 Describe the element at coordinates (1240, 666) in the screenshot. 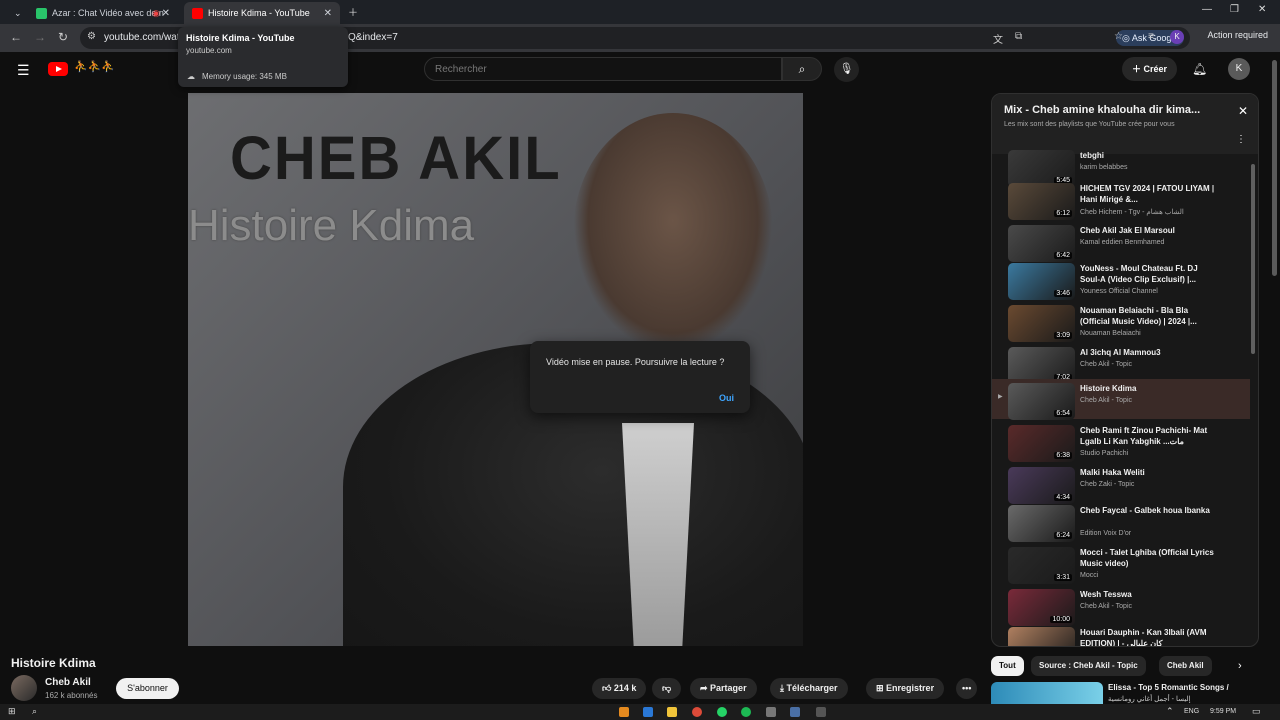

I see `chevron-right-icon: ›` at that location.